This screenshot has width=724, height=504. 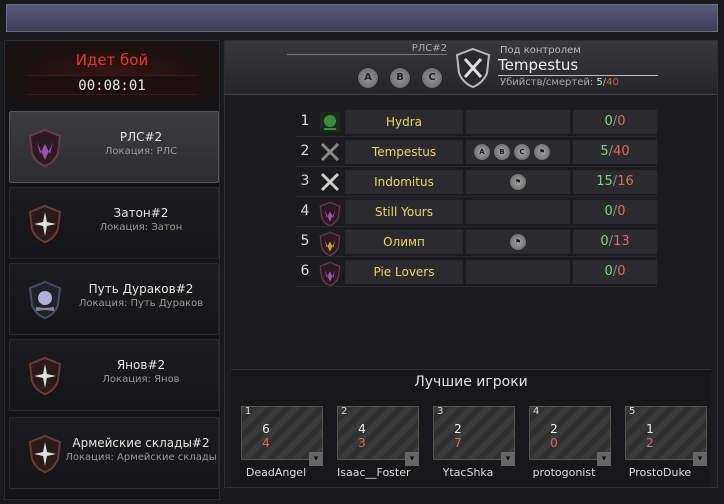 What do you see at coordinates (404, 122) in the screenshot?
I see `team-name: Hydra` at bounding box center [404, 122].